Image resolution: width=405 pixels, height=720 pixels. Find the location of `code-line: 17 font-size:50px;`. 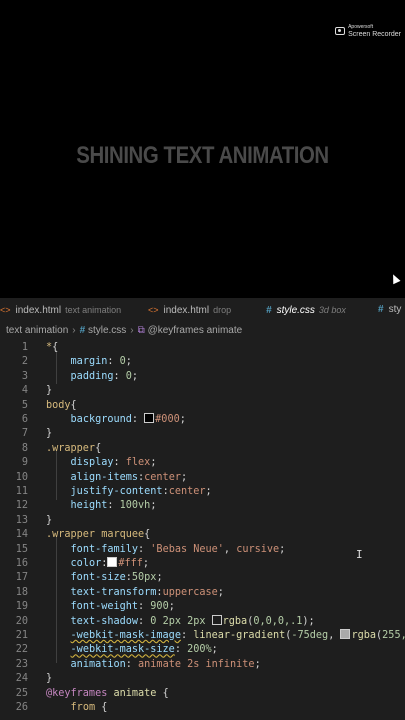

code-line: 17 font-size:50px; is located at coordinates (202, 578).